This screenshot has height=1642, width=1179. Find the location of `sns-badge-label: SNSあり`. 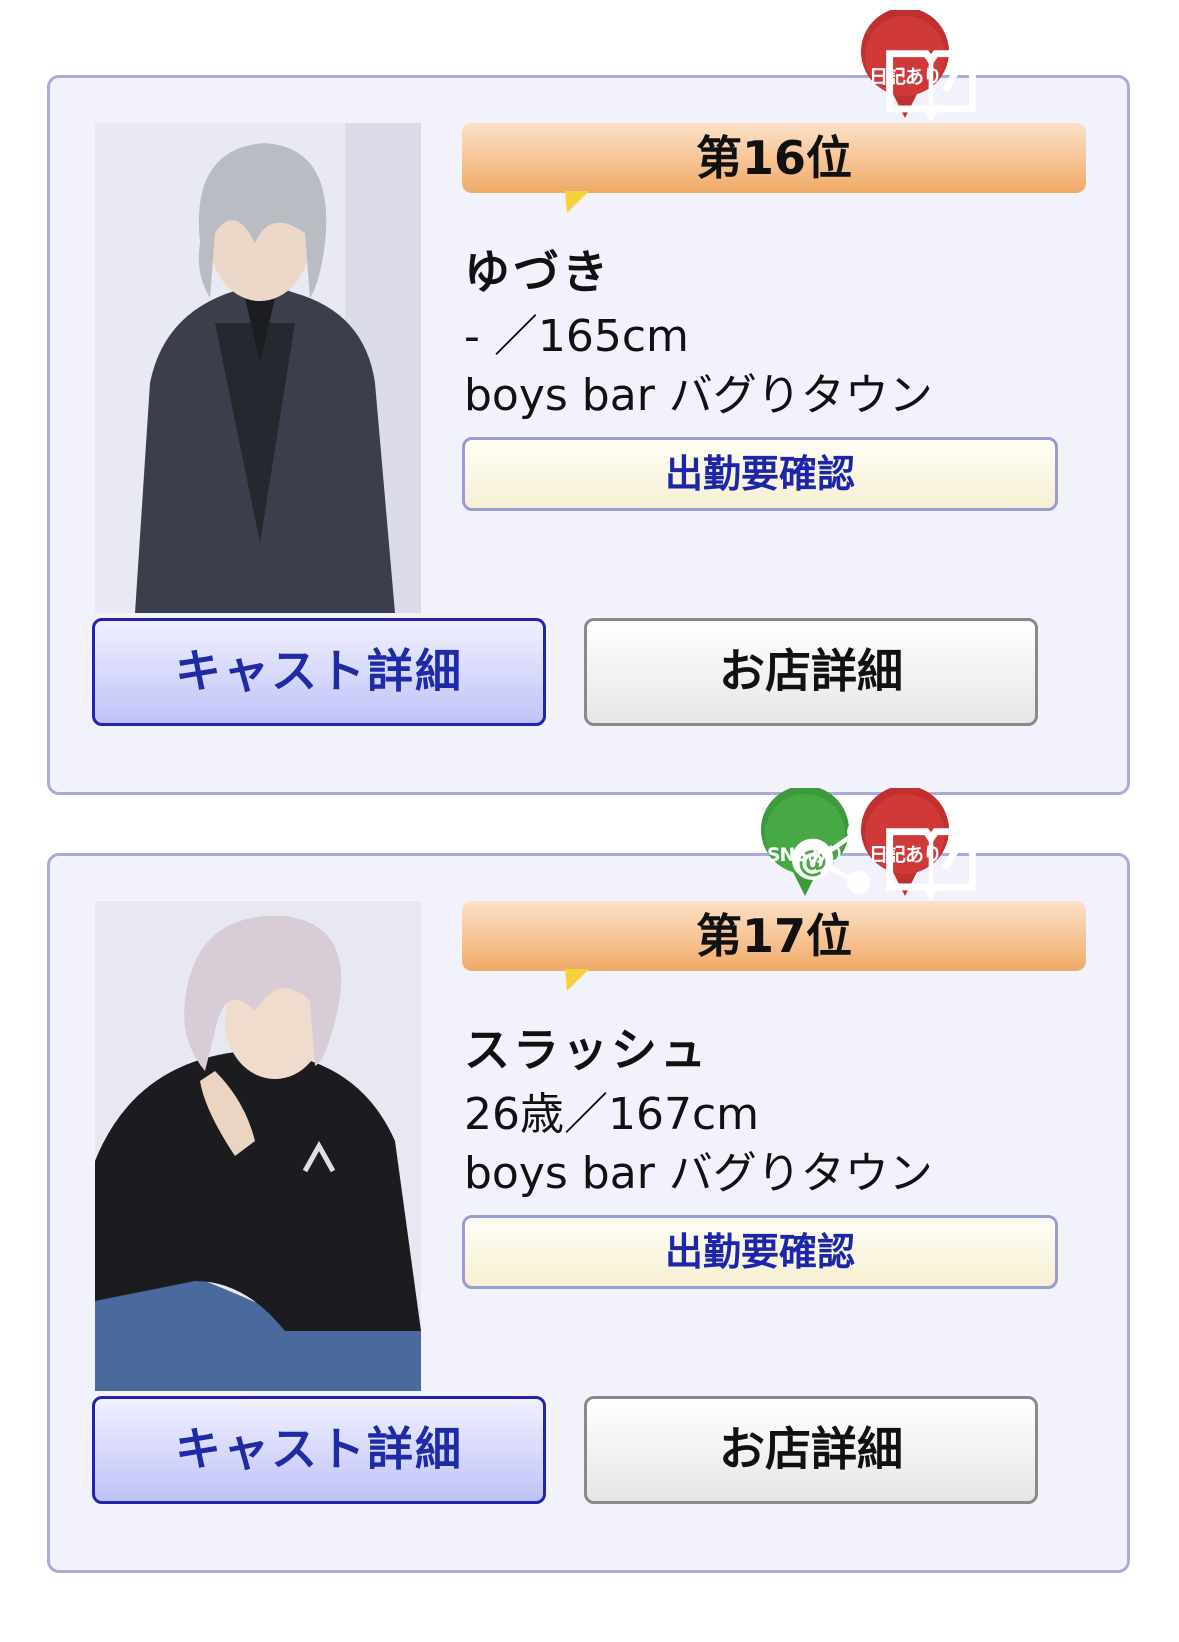

sns-badge-label: SNSあり is located at coordinates (805, 855).